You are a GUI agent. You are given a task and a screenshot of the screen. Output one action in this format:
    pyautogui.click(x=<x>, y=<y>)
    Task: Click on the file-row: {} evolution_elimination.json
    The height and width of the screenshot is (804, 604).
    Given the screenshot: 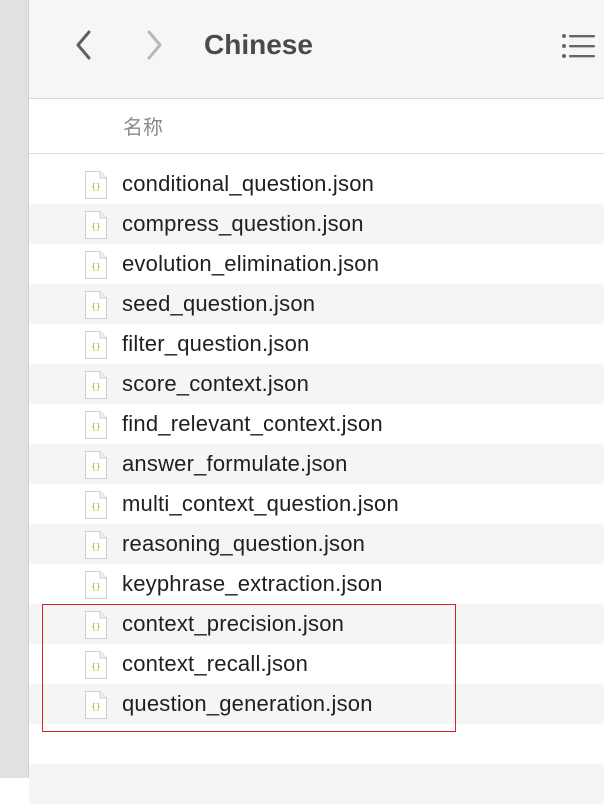 What is the action you would take?
    pyautogui.click(x=316, y=264)
    